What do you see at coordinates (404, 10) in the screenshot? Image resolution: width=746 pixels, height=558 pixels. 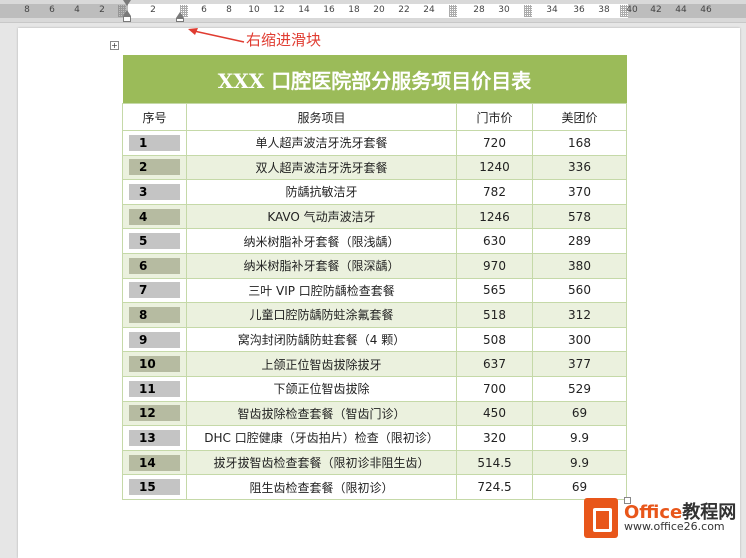 I see `ruler-tick: 22` at bounding box center [404, 10].